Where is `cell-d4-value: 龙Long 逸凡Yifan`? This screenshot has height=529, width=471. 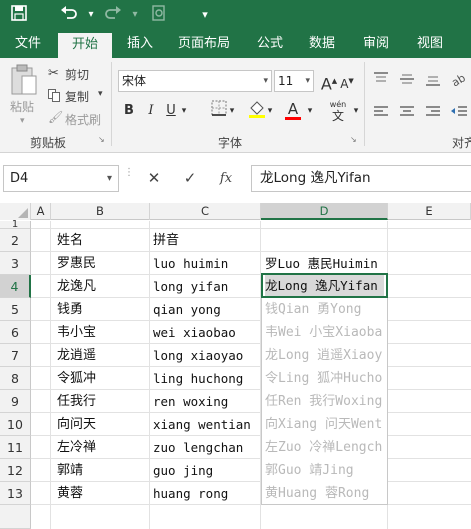
cell-d4-value: 龙Long 逸凡Yifan is located at coordinates (324, 285).